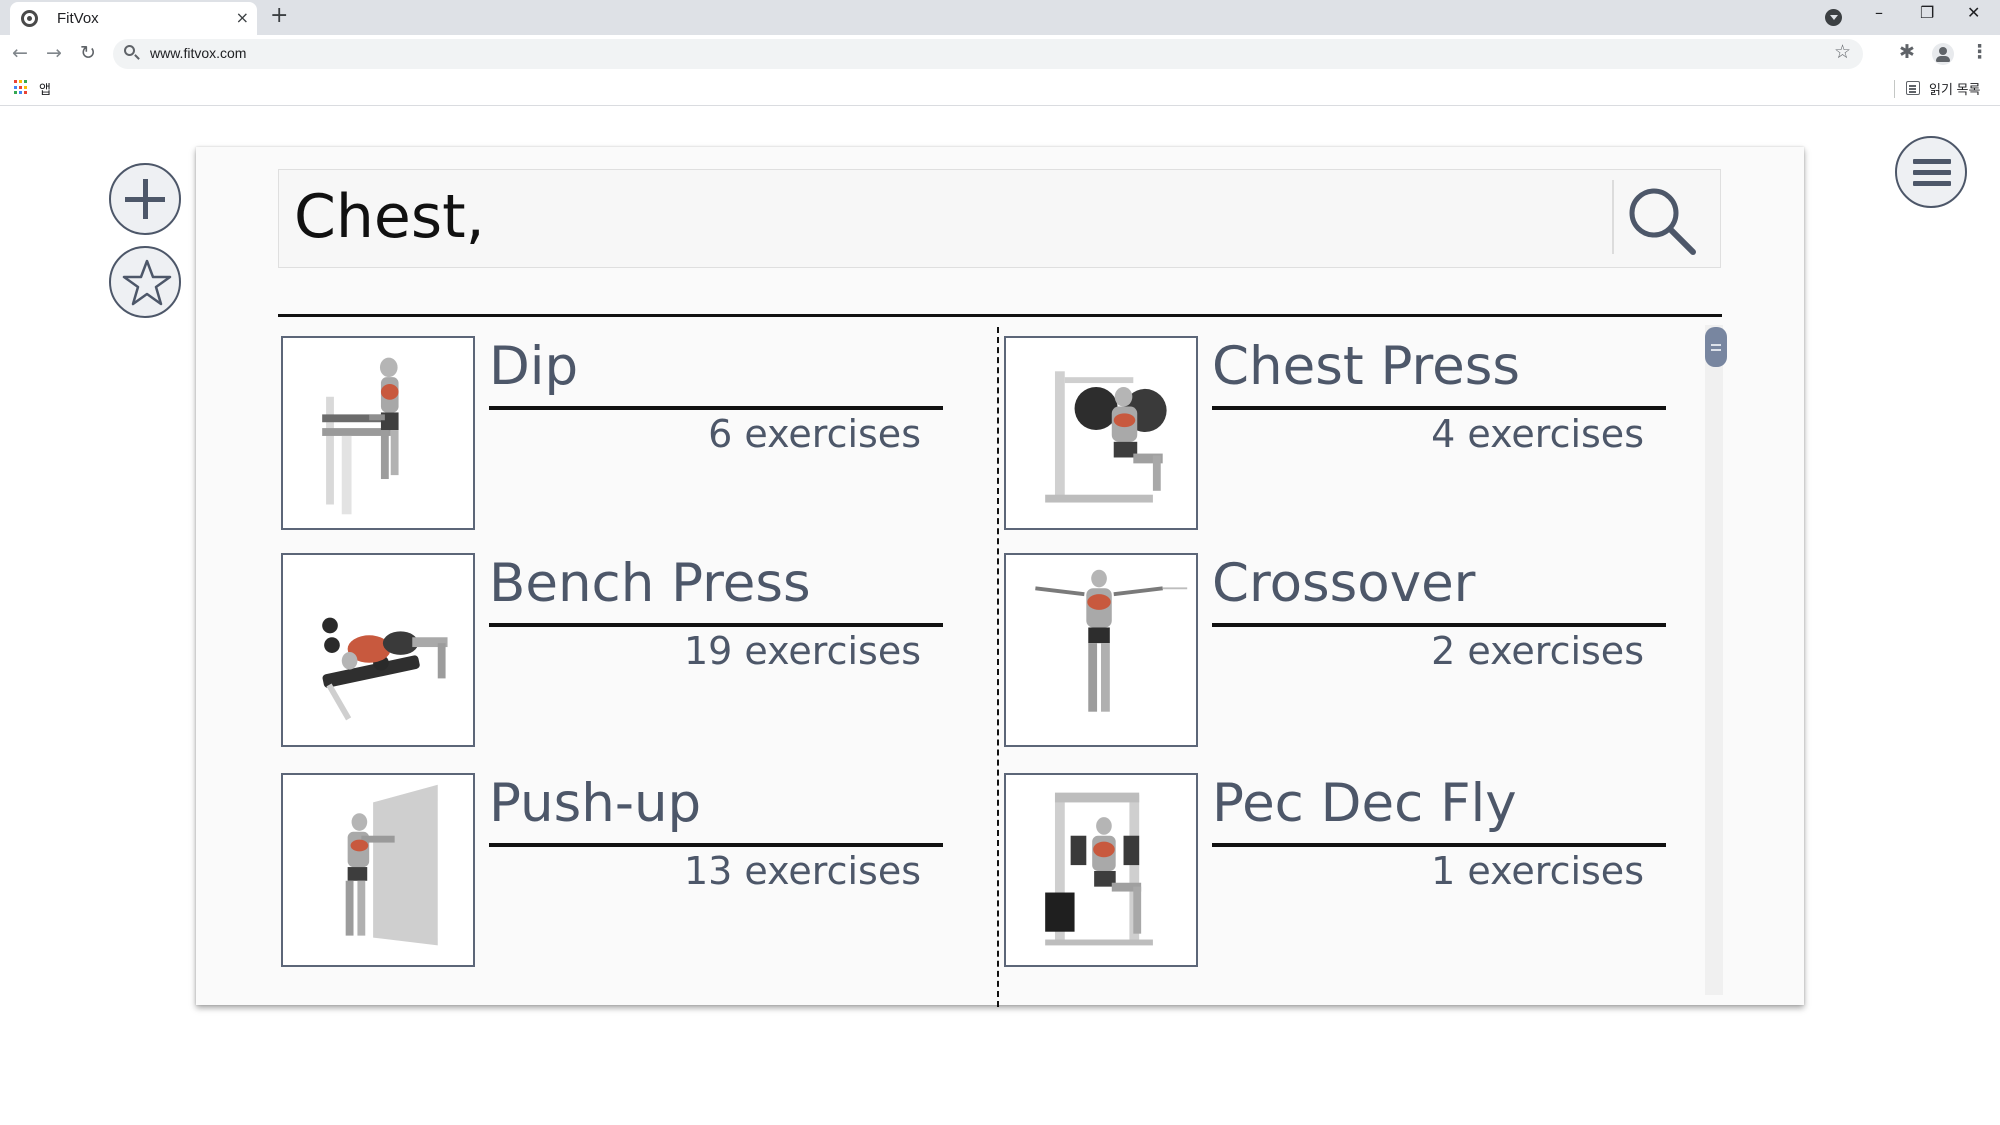 Image resolution: width=2000 pixels, height=1125 pixels. Describe the element at coordinates (389, 217) in the screenshot. I see `search-input: Chest,` at that location.